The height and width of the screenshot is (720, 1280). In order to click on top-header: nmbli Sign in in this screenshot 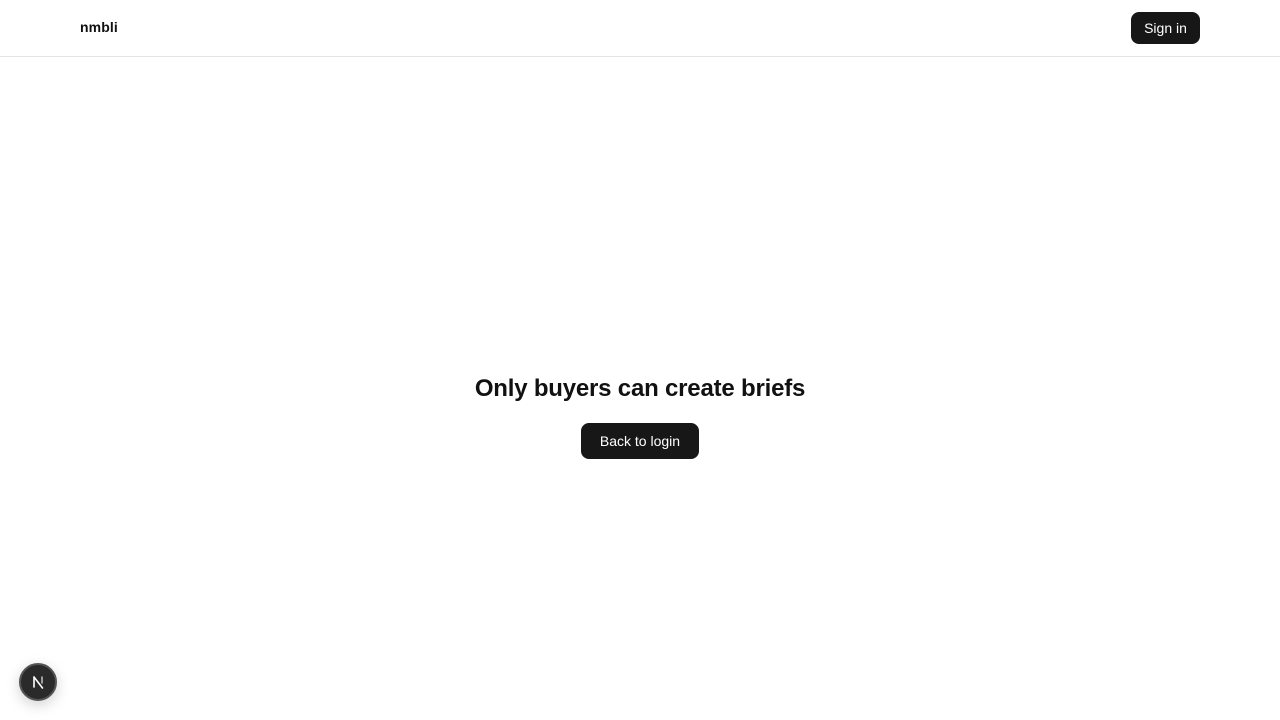, I will do `click(640, 28)`.